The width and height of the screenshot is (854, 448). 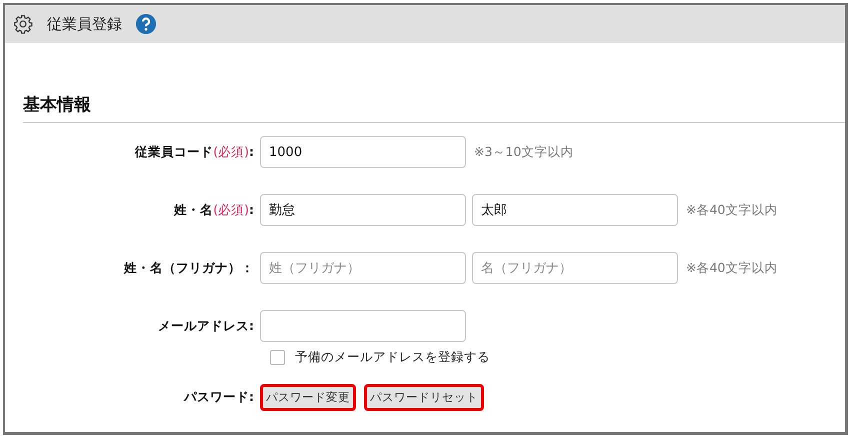 I want to click on field-label: 姓・名（フリガナ）：, so click(x=189, y=268).